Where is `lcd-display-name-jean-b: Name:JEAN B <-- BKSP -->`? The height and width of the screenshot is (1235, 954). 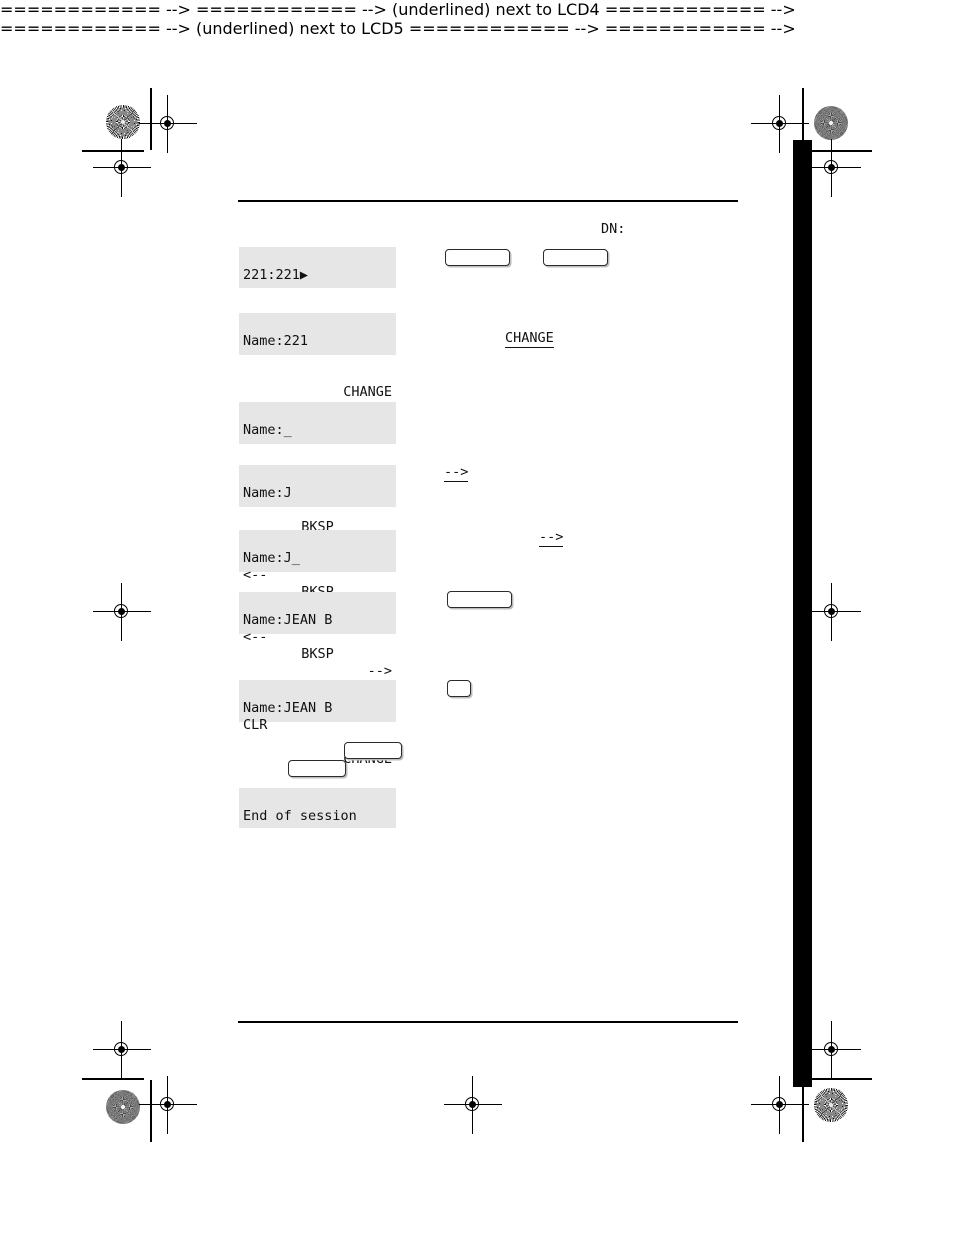 lcd-display-name-jean-b: Name:JEAN B <-- BKSP --> is located at coordinates (317, 635).